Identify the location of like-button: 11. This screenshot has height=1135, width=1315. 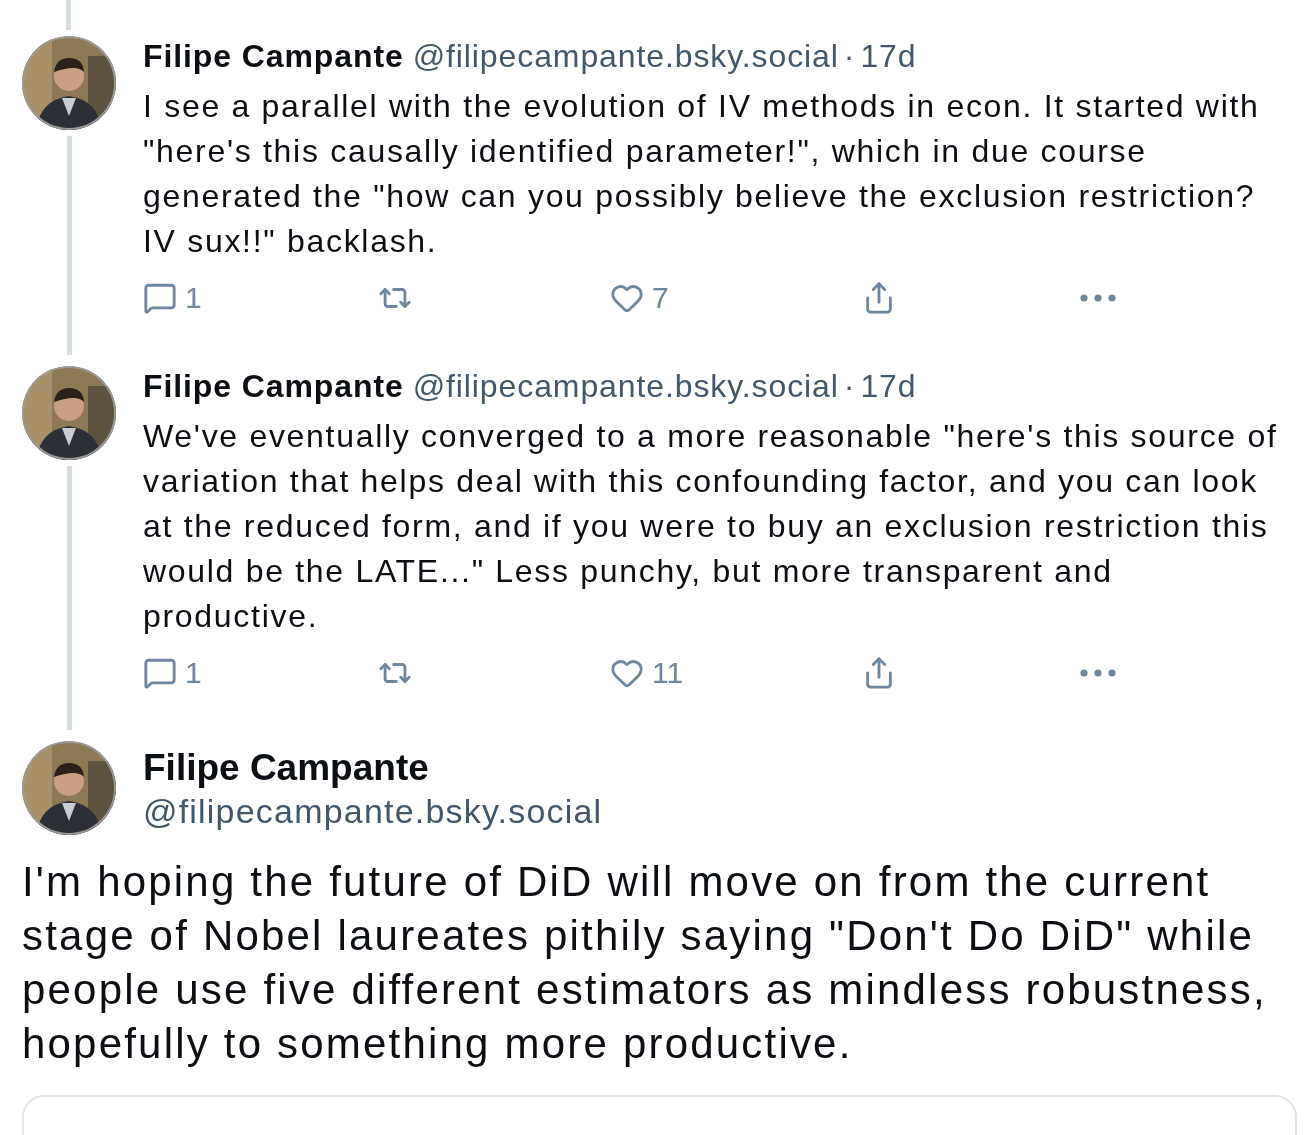
(647, 673).